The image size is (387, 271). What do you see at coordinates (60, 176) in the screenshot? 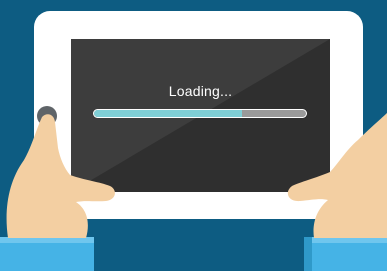
I see `left-hand` at bounding box center [60, 176].